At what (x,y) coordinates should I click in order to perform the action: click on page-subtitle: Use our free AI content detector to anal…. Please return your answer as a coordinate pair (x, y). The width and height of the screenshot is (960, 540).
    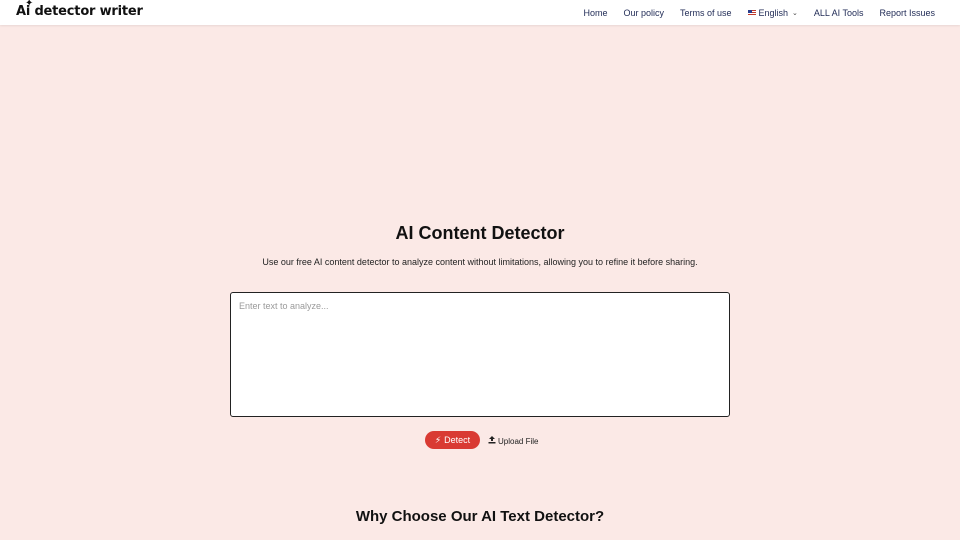
    Looking at the image, I should click on (480, 262).